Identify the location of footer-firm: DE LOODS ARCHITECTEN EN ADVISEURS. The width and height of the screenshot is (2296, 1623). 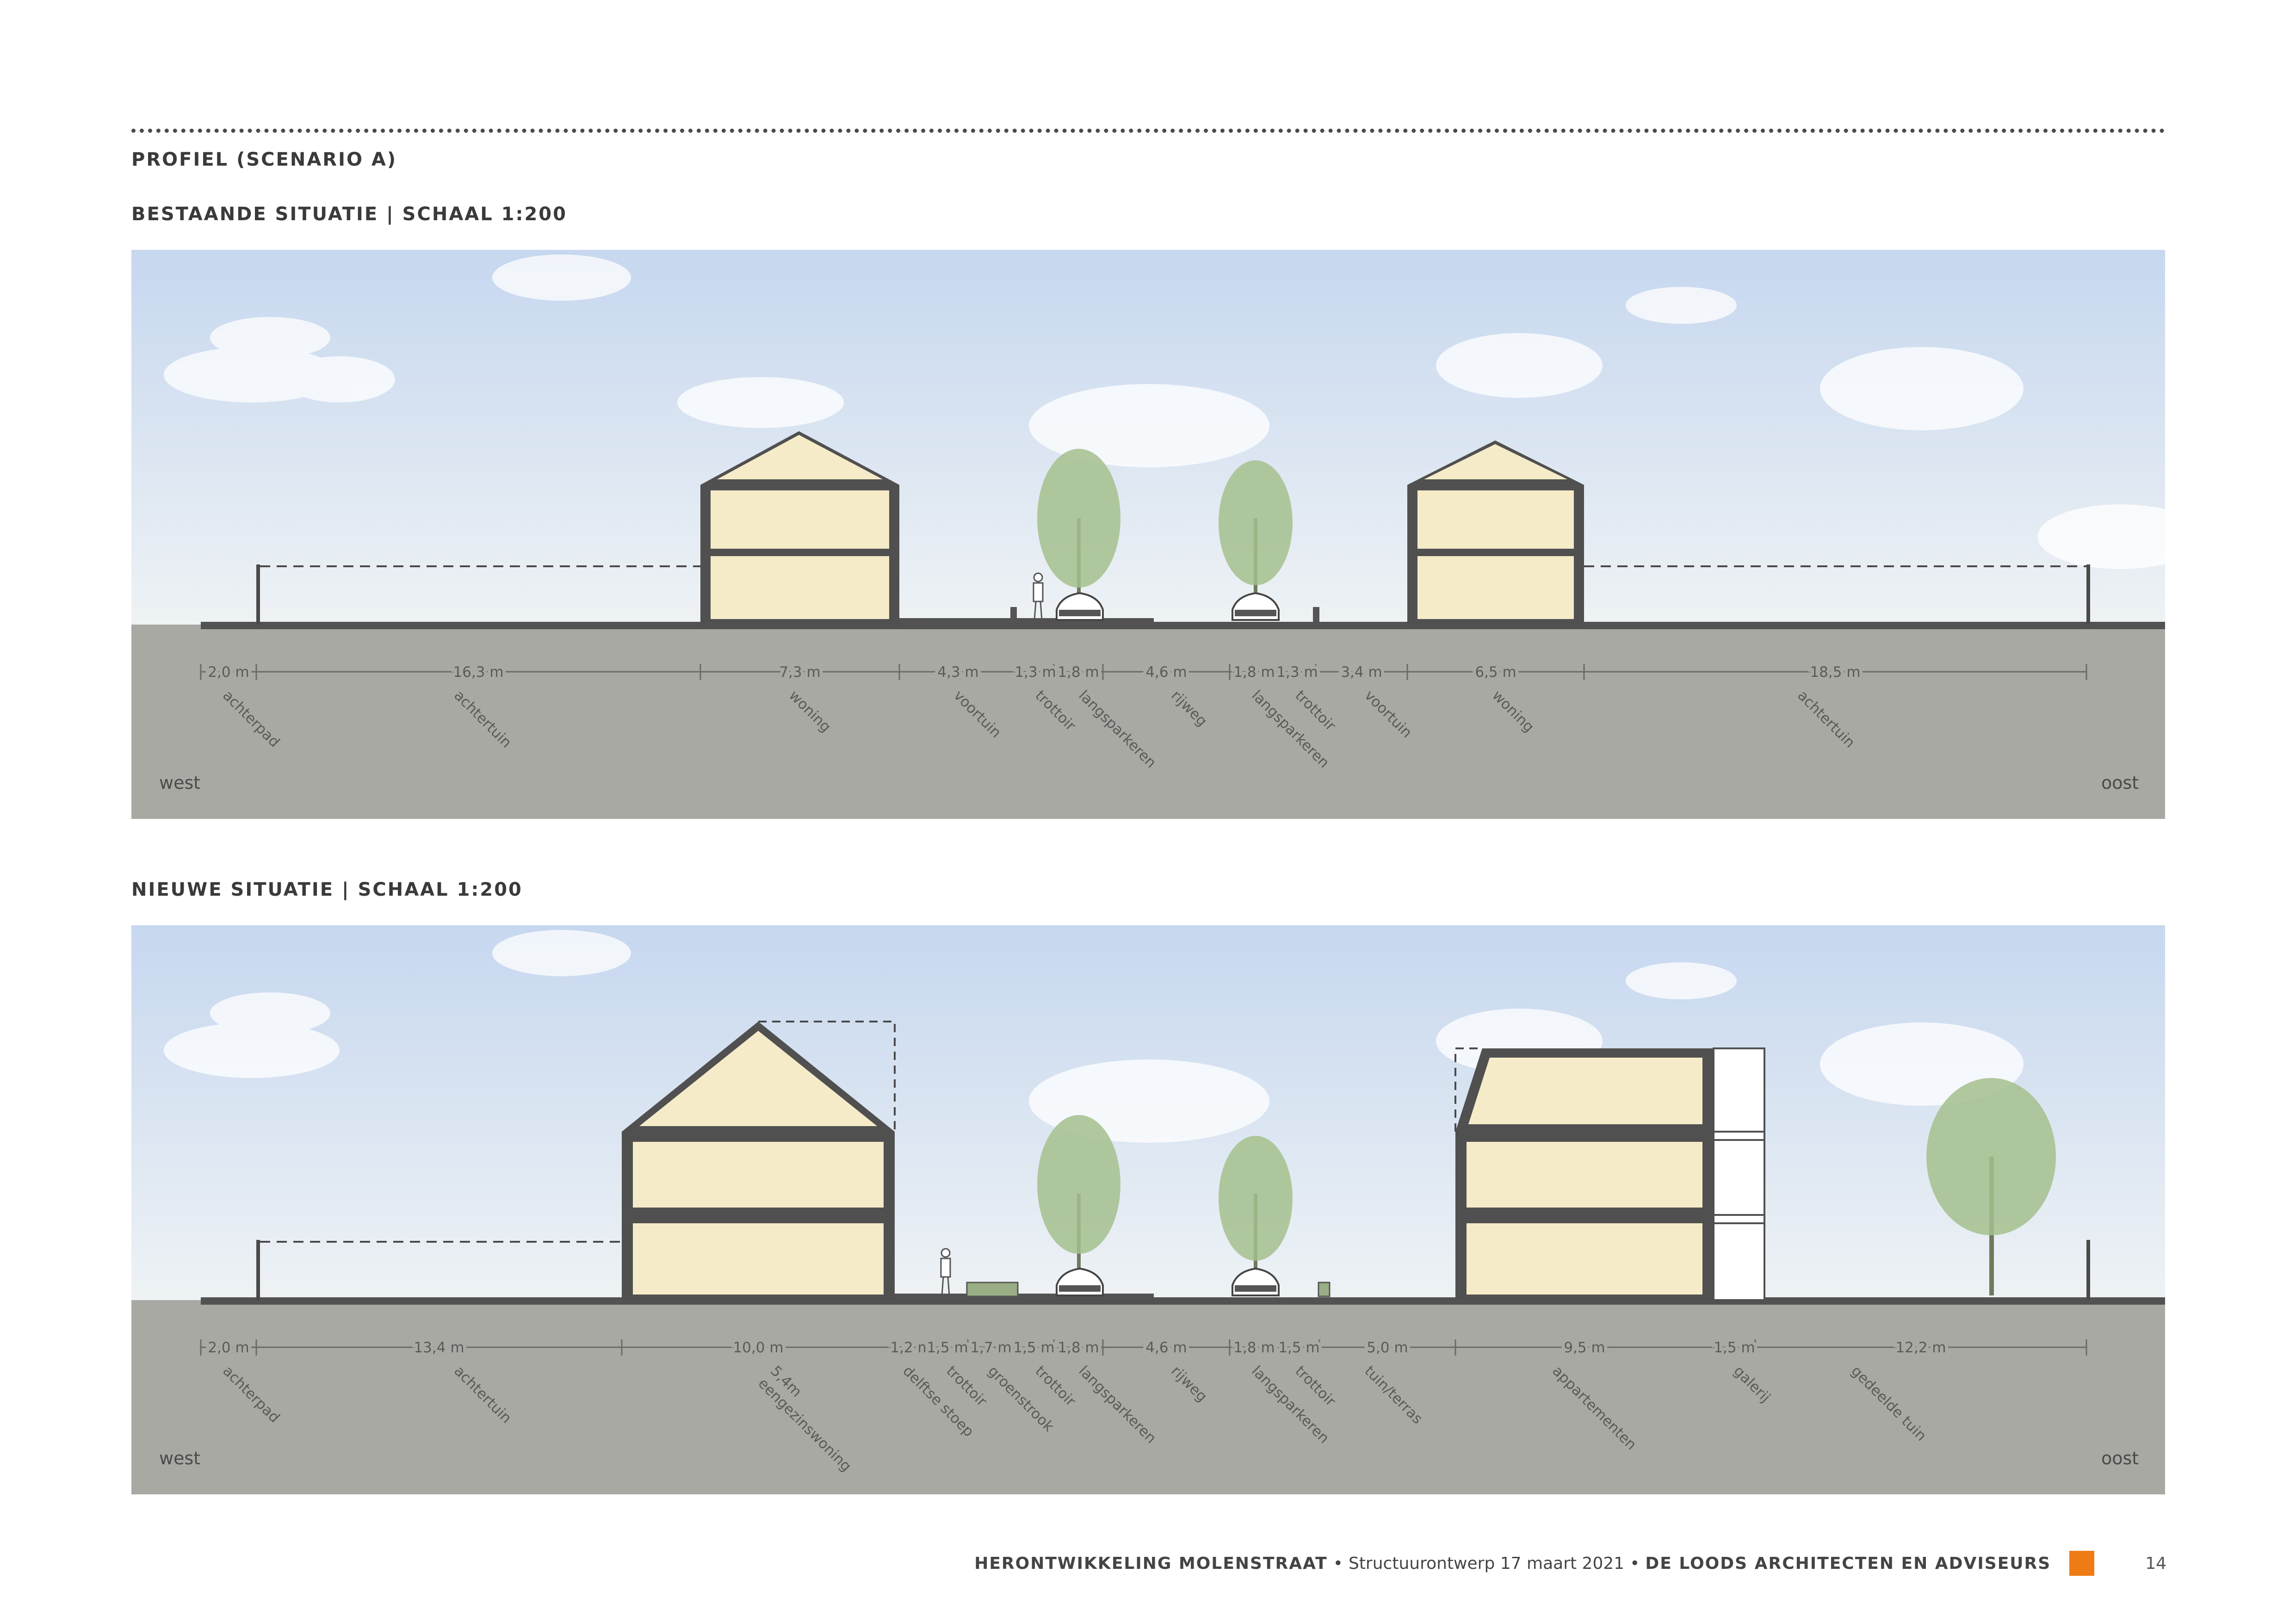
(1848, 1563).